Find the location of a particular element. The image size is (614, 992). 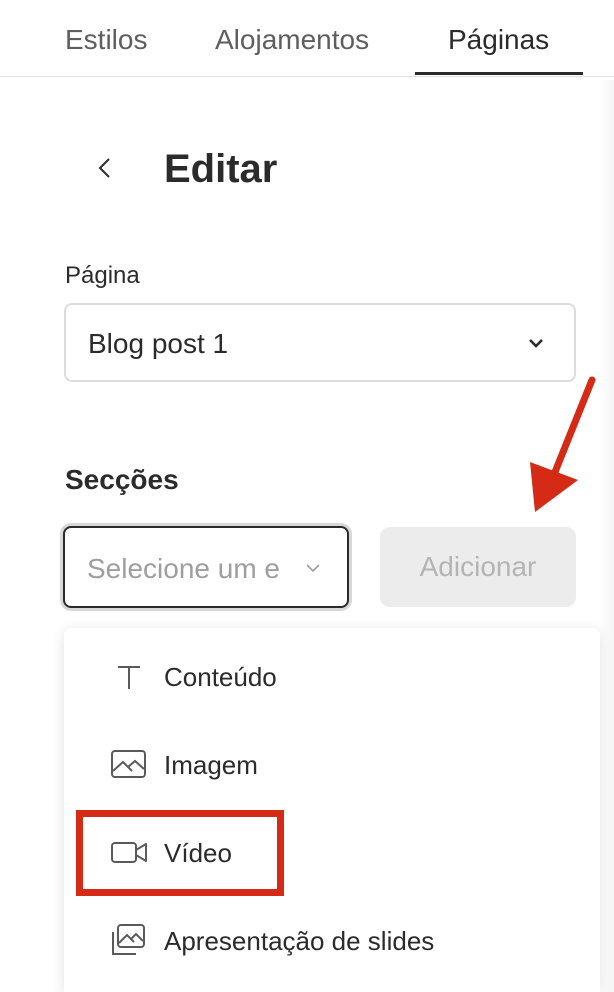

menu-item-label: Conteúdo is located at coordinates (220, 677).